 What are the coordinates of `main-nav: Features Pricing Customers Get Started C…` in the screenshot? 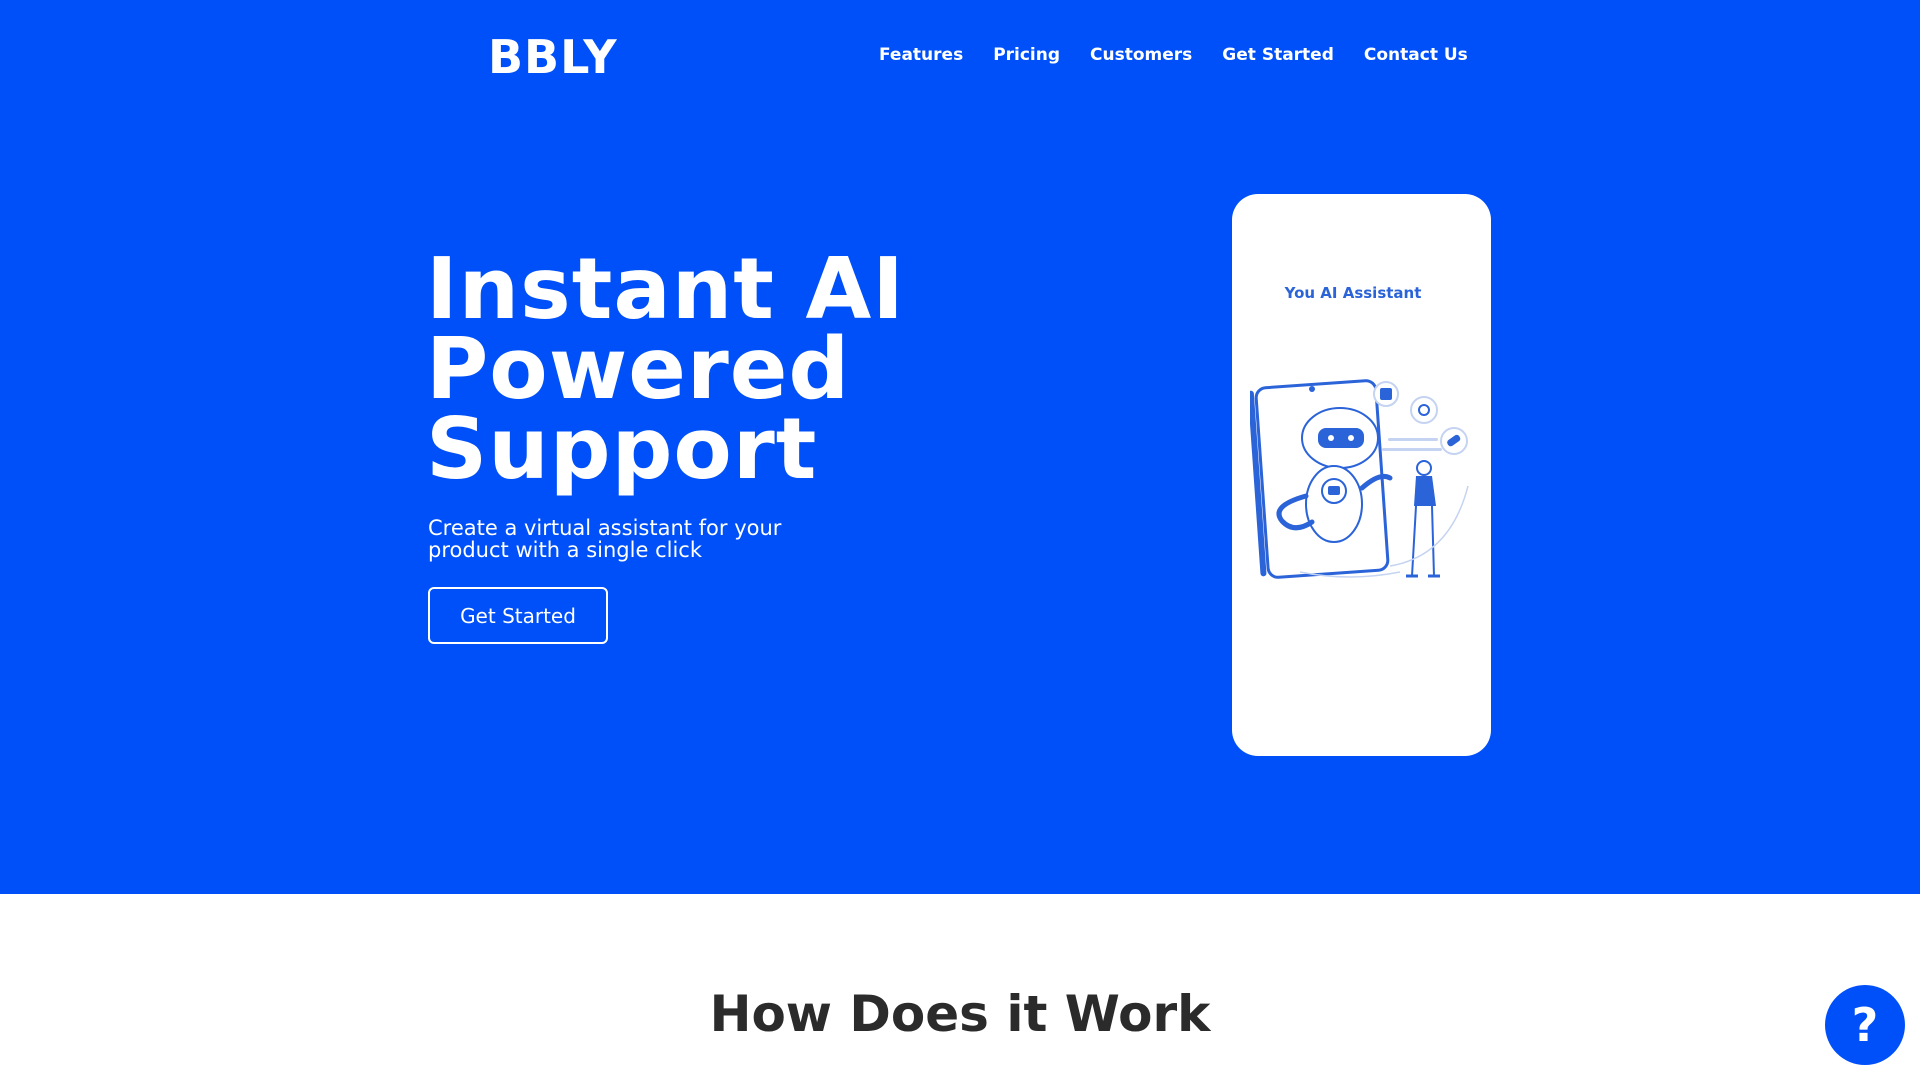 It's located at (1173, 55).